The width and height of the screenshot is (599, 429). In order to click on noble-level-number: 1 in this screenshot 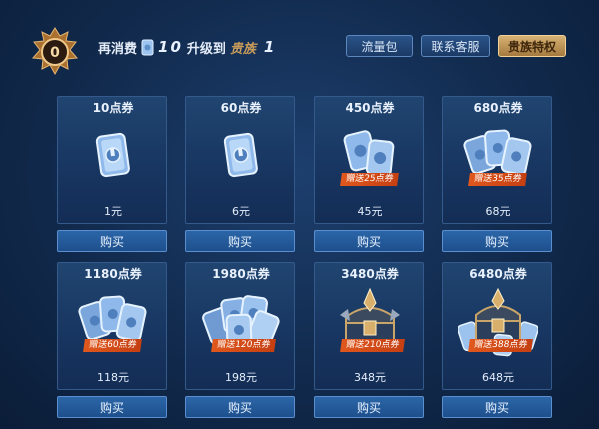, I will do `click(269, 47)`.